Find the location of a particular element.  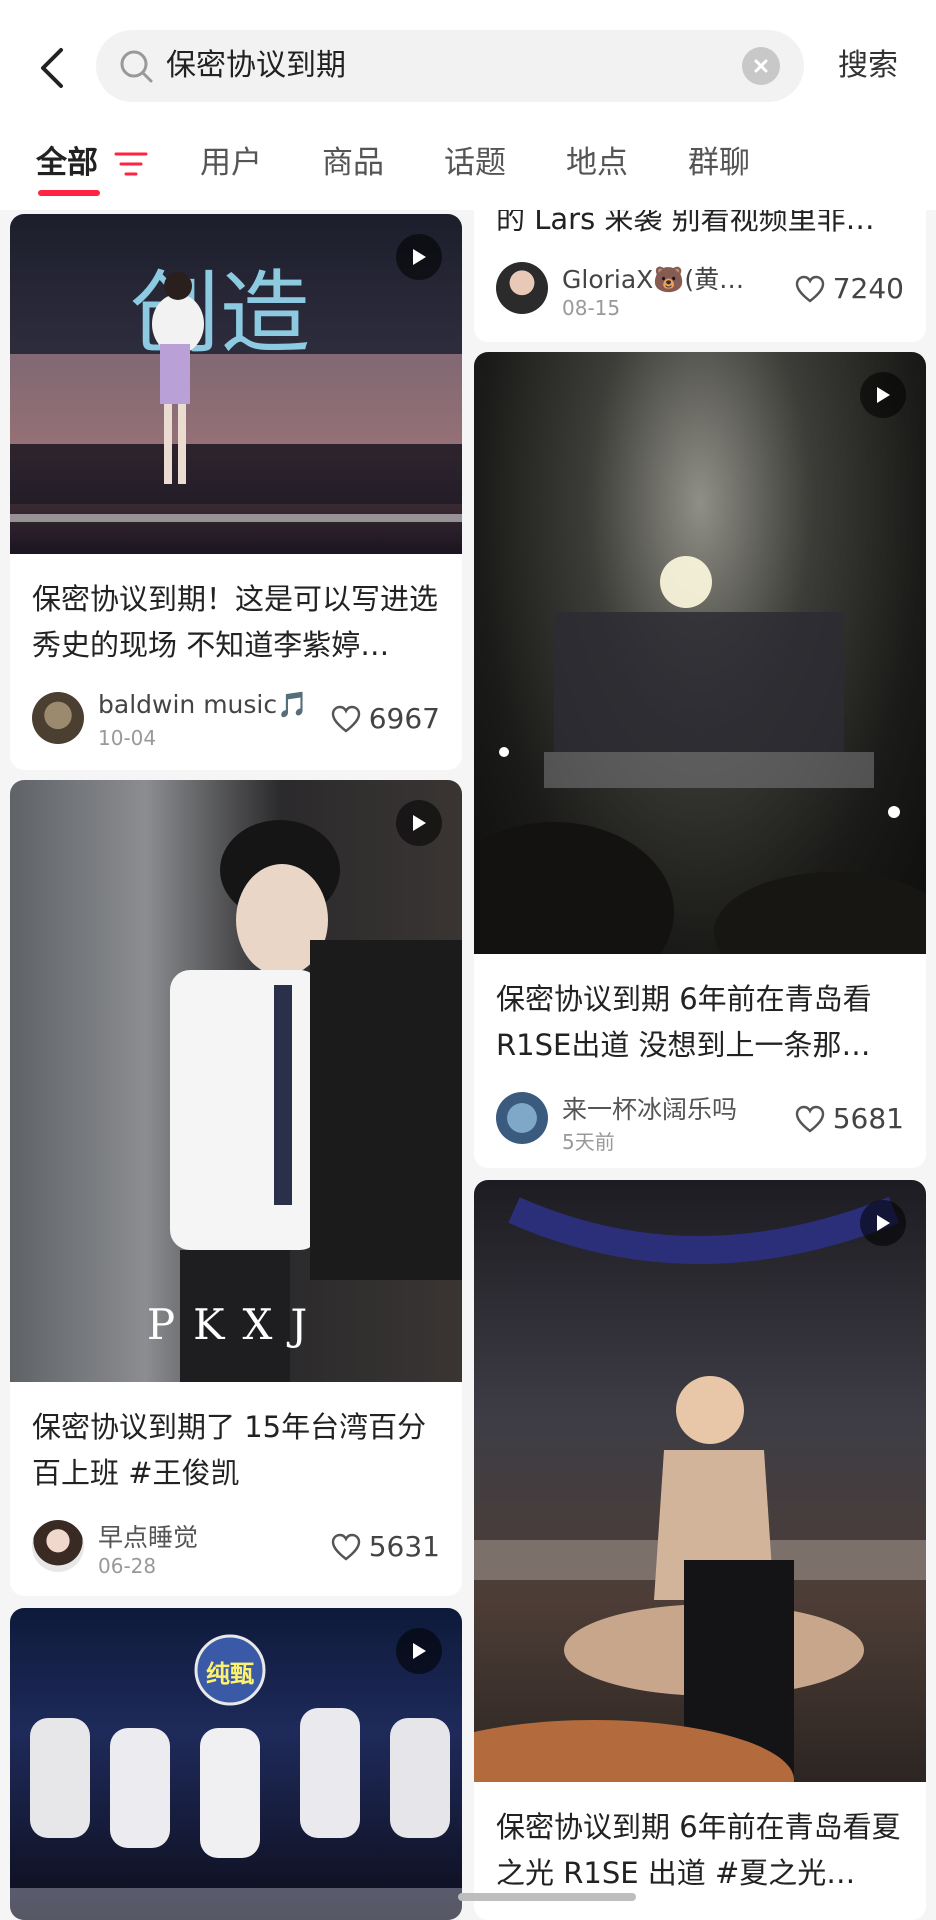

video-thumbnail: 纯甄 is located at coordinates (236, 1764).